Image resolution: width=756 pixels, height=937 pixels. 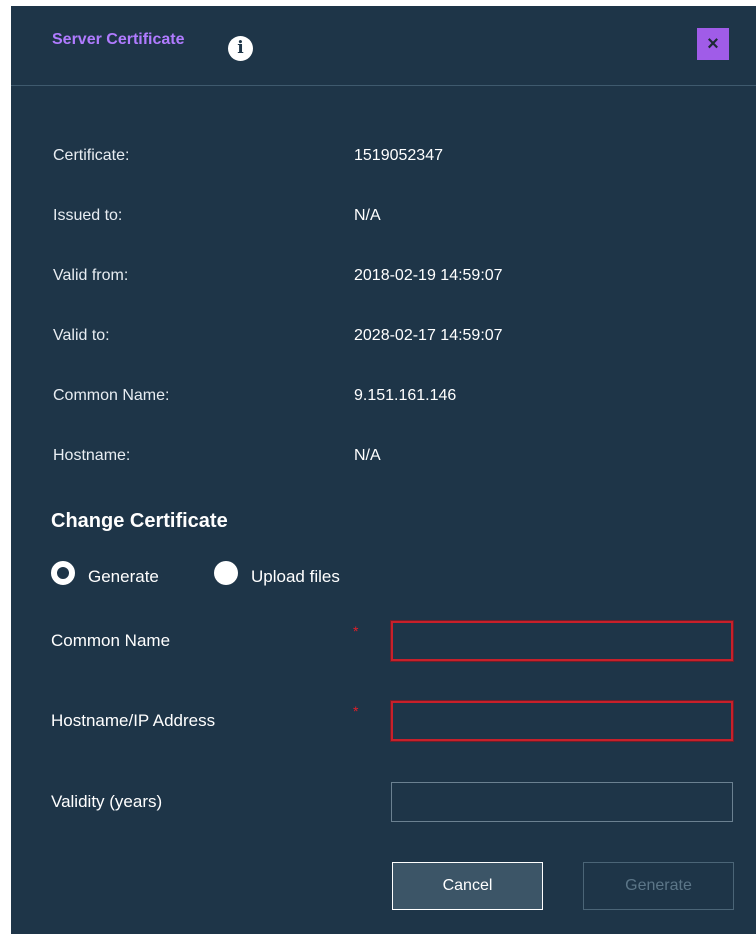 I want to click on valid-to-value: 2028-02-17 14:59:07, so click(x=428, y=335).